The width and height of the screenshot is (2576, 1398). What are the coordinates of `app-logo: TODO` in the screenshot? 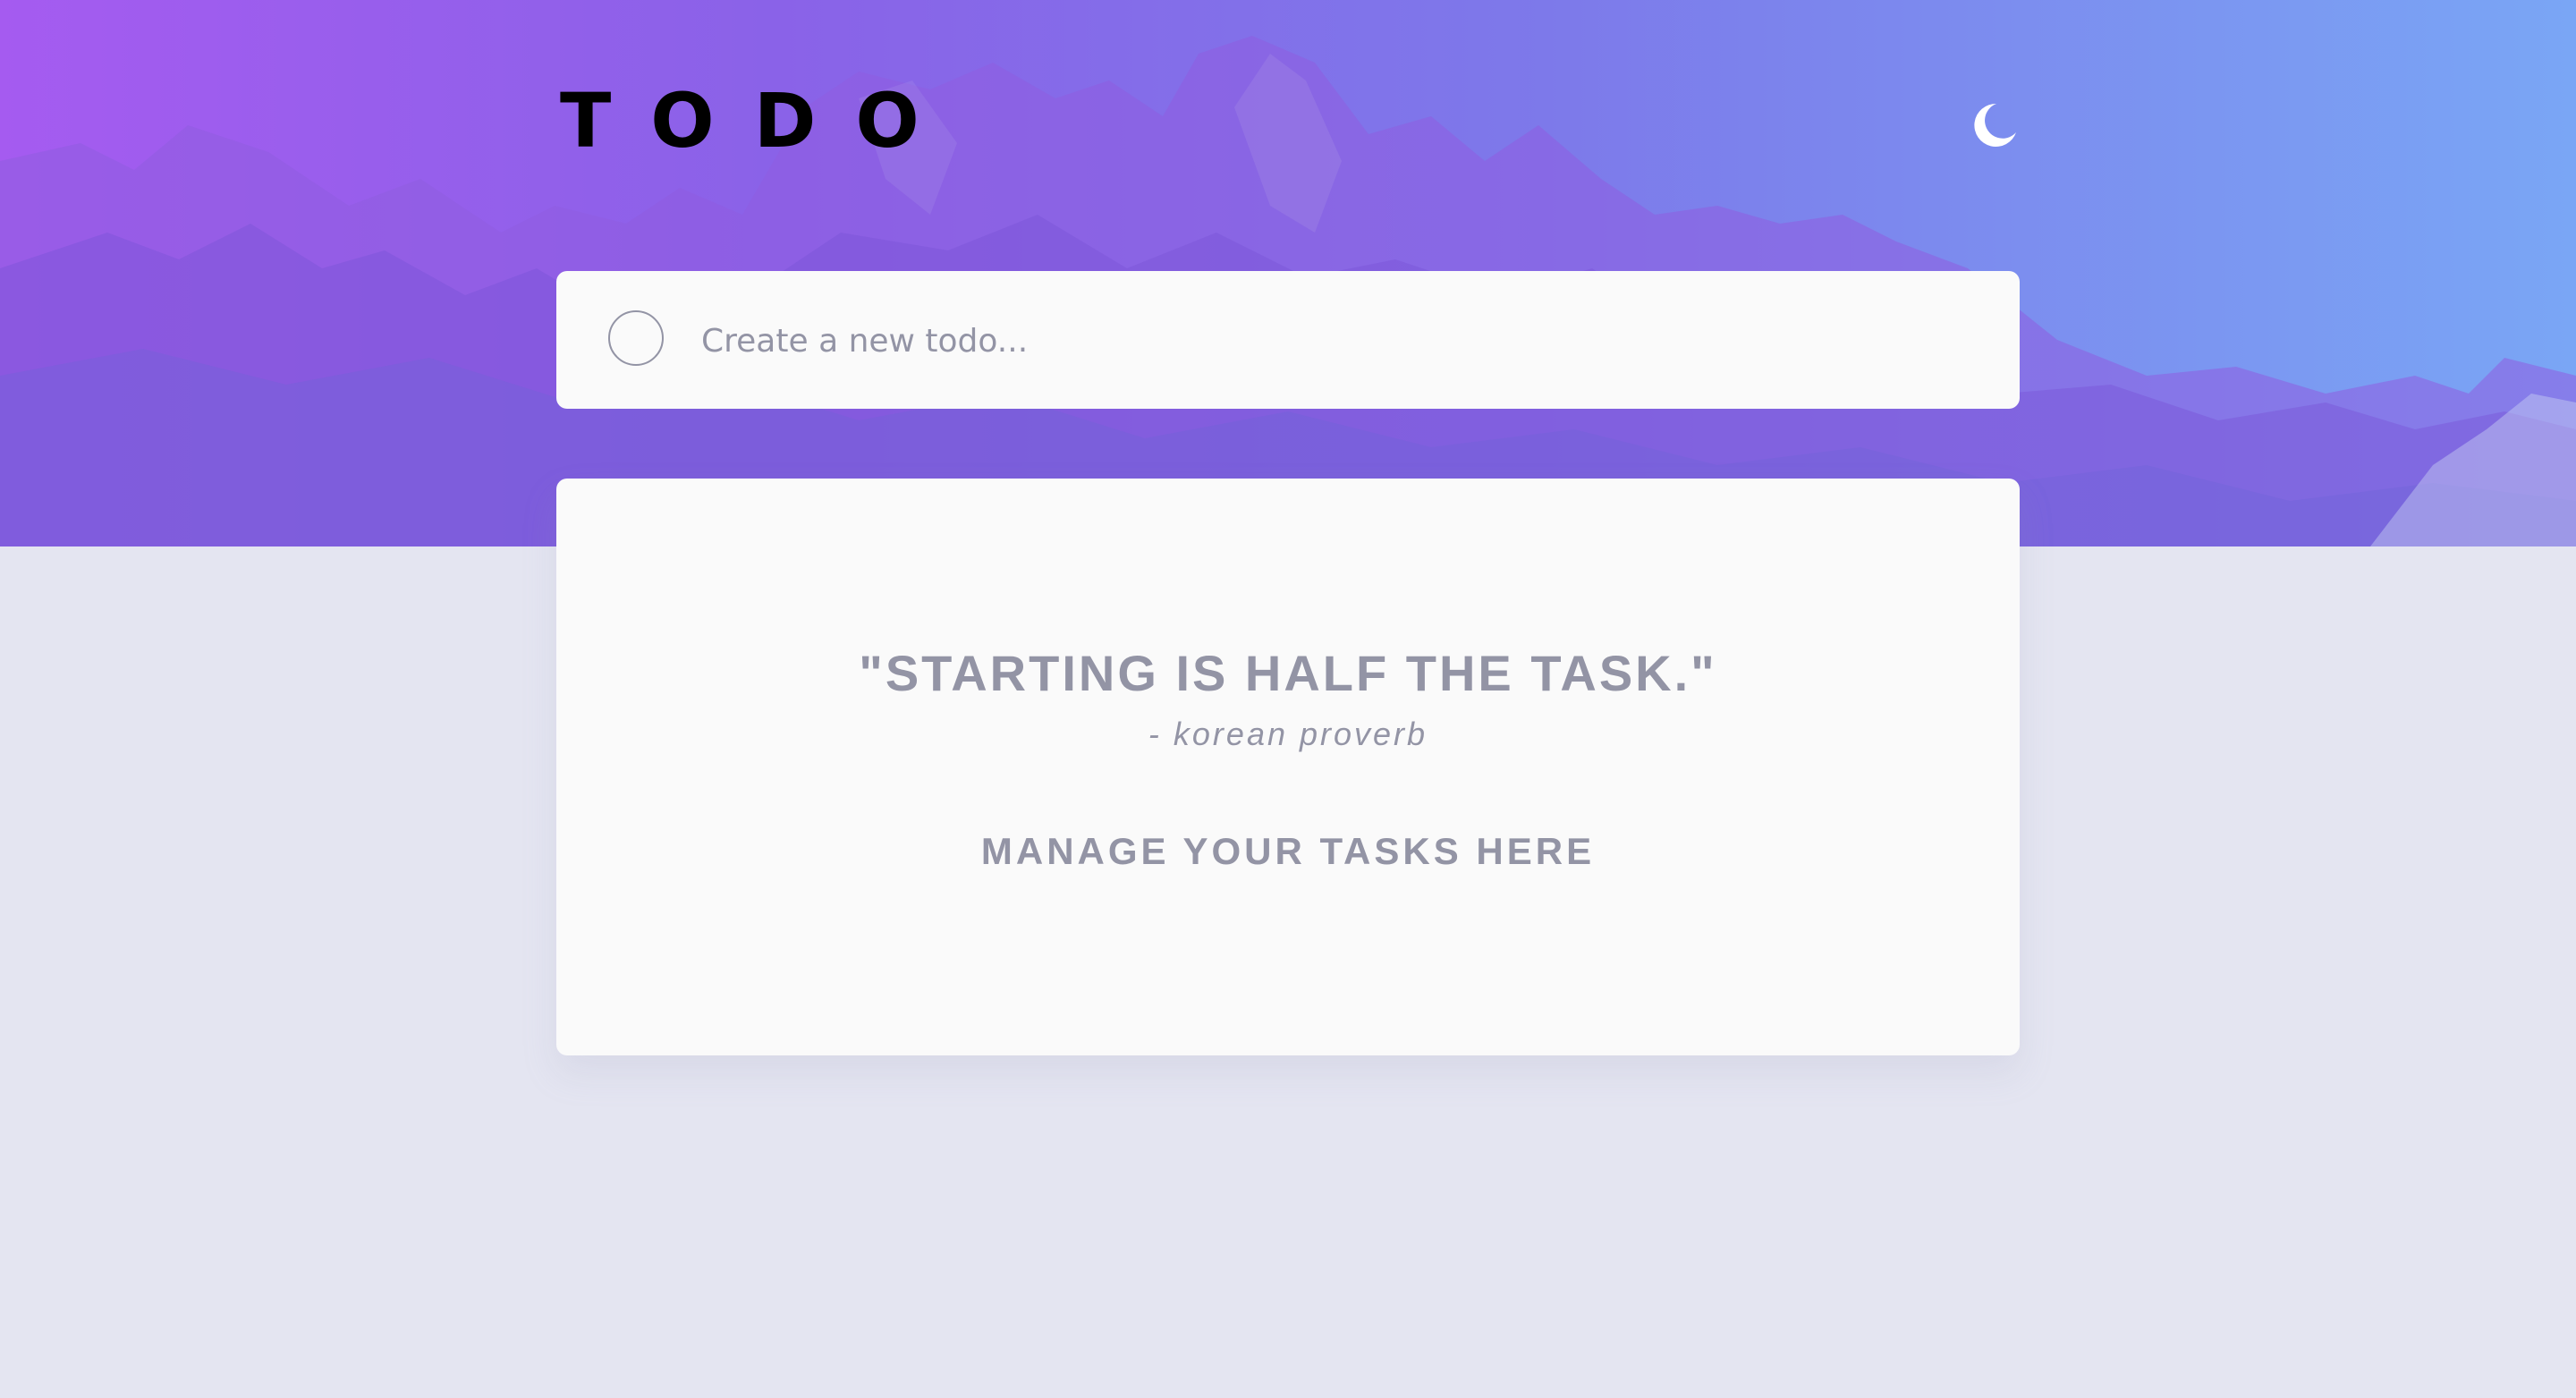 It's located at (759, 121).